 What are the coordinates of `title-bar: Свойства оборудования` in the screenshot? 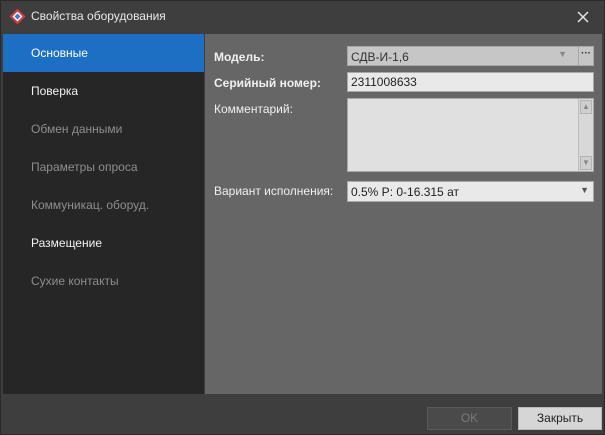 It's located at (302, 16).